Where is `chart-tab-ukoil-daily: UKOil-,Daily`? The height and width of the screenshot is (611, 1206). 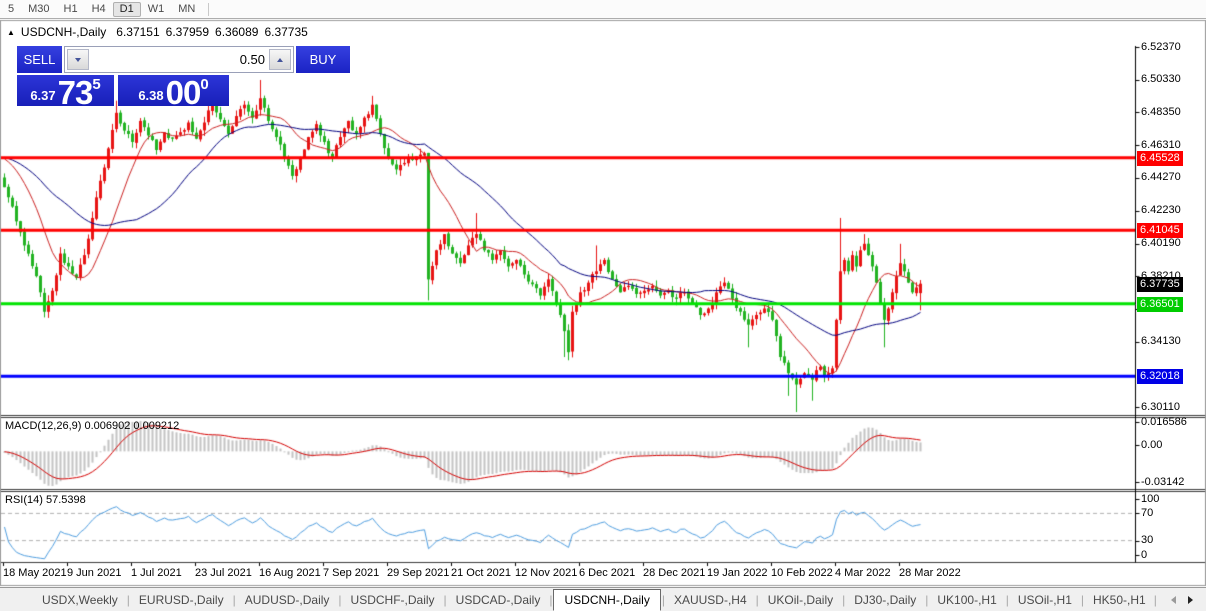
chart-tab-ukoil-daily: UKOil-,Daily is located at coordinates (800, 600).